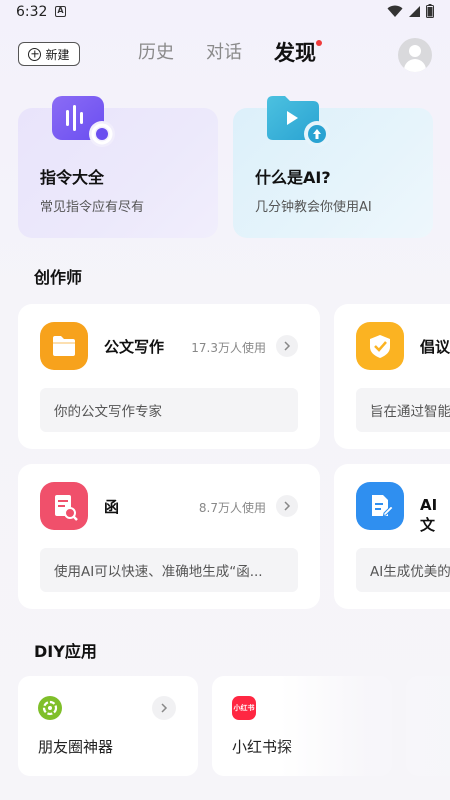  What do you see at coordinates (134, 347) in the screenshot?
I see `creator-name: 公文写作` at bounding box center [134, 347].